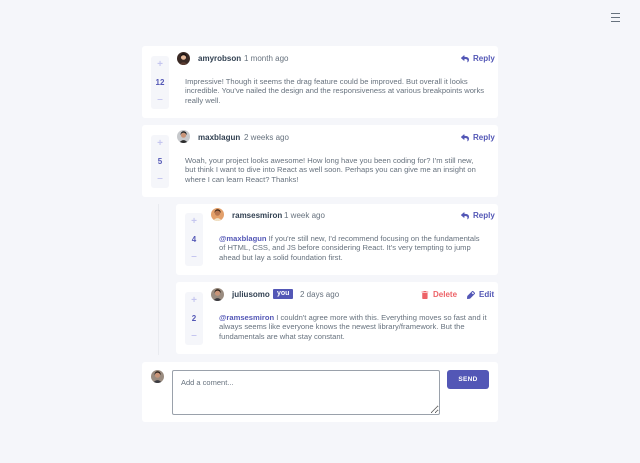 Image resolution: width=640 pixels, height=463 pixels. What do you see at coordinates (445, 294) in the screenshot?
I see `delete-label: Delete` at bounding box center [445, 294].